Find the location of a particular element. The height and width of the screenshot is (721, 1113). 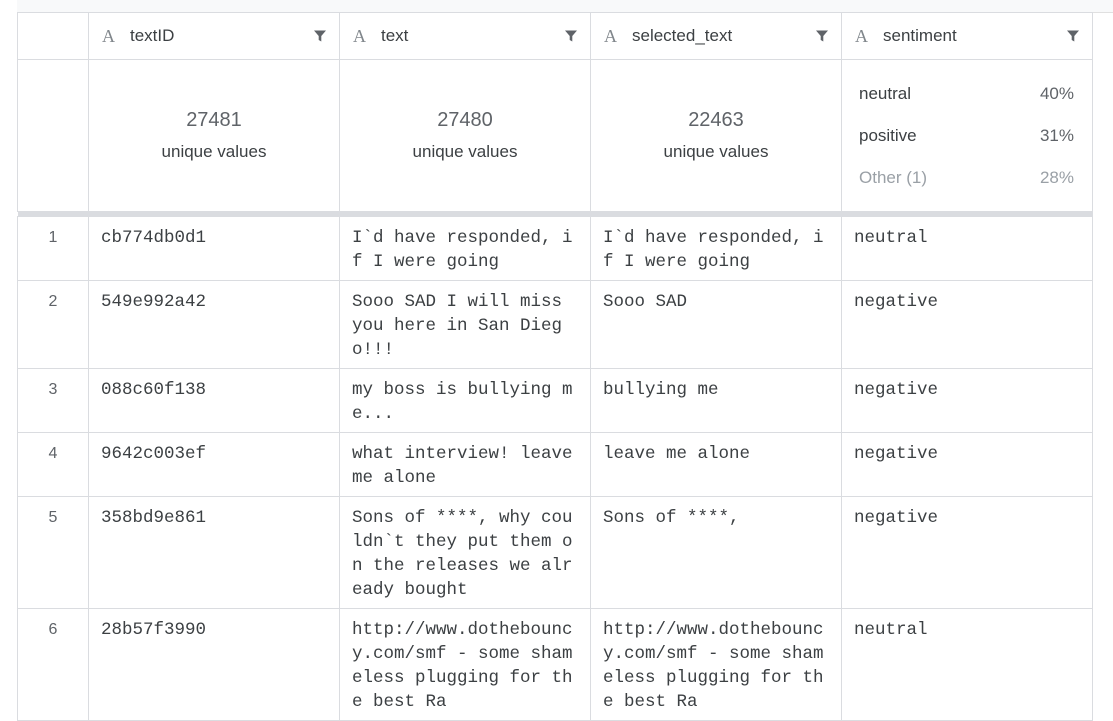

summary-textid: 27481 unique values is located at coordinates (214, 135).